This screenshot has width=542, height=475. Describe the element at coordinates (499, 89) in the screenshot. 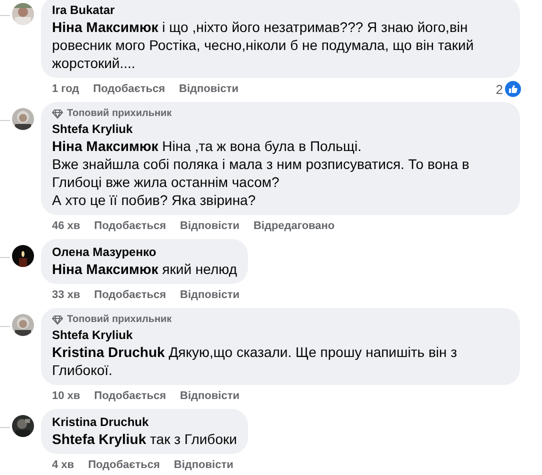

I see `reaction-count: 2` at that location.